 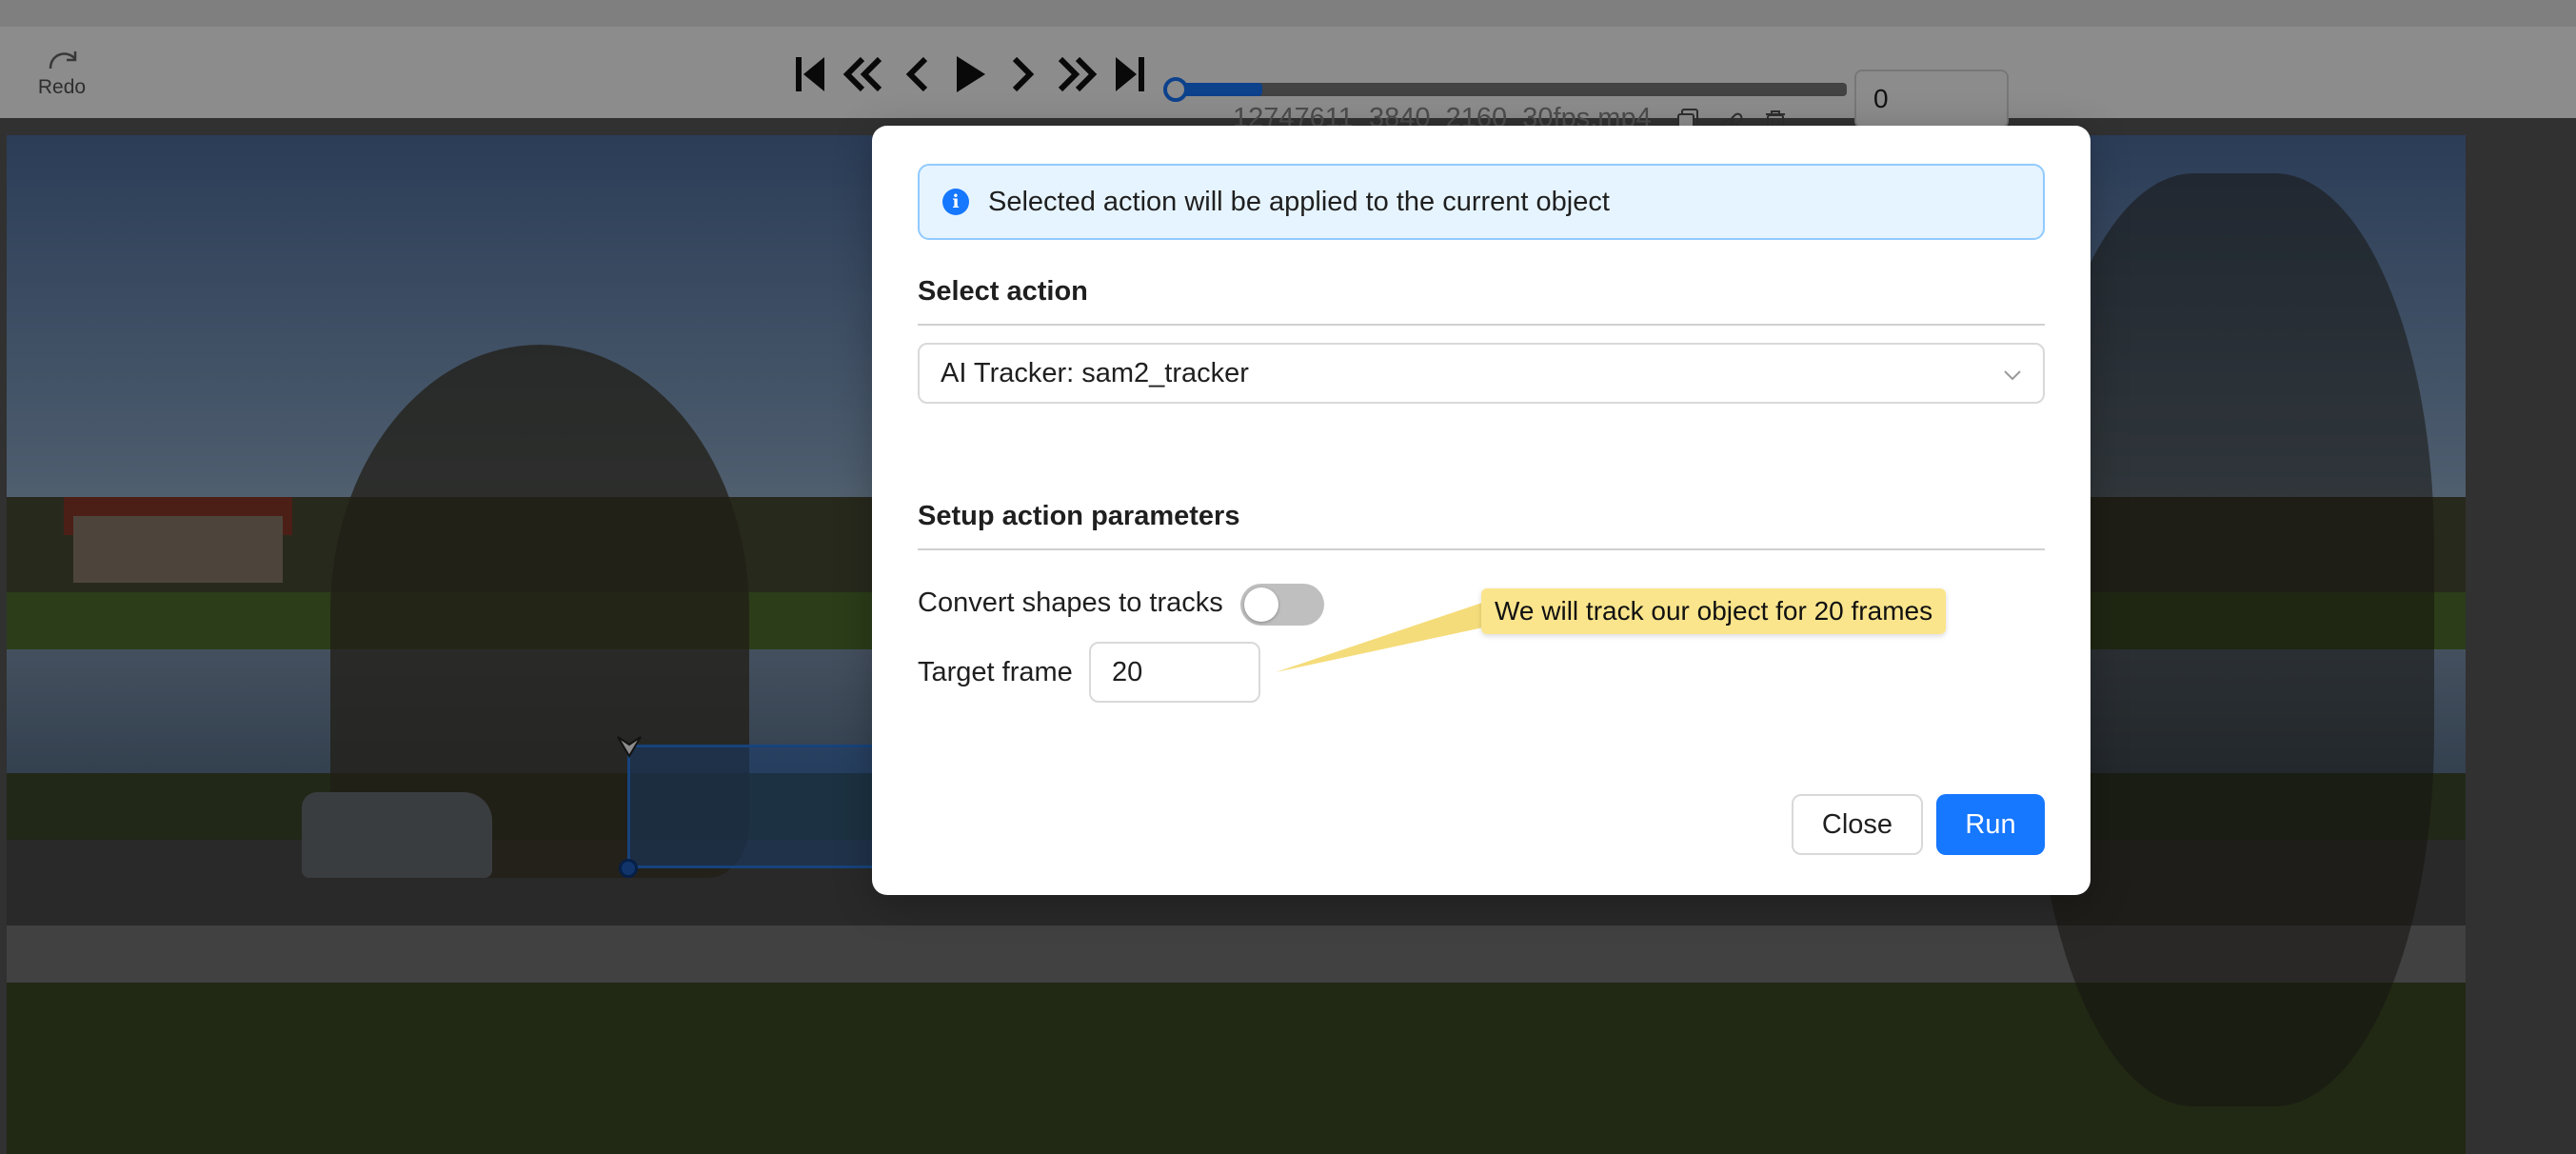 What do you see at coordinates (2012, 376) in the screenshot?
I see `chevron-down-icon` at bounding box center [2012, 376].